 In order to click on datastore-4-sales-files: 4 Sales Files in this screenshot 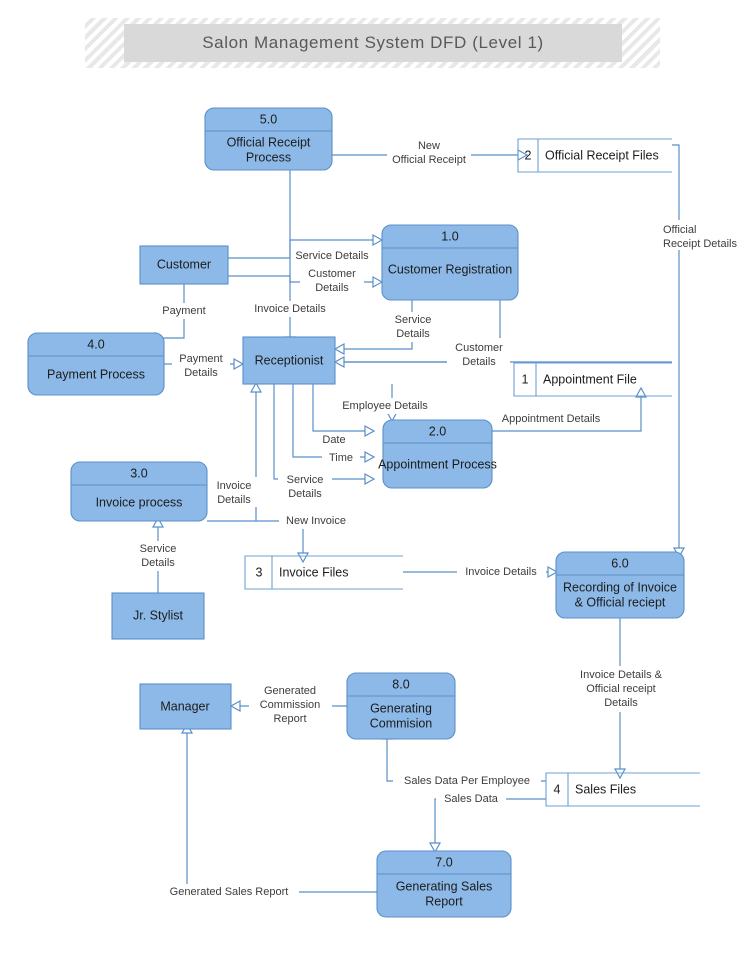, I will do `click(622, 789)`.